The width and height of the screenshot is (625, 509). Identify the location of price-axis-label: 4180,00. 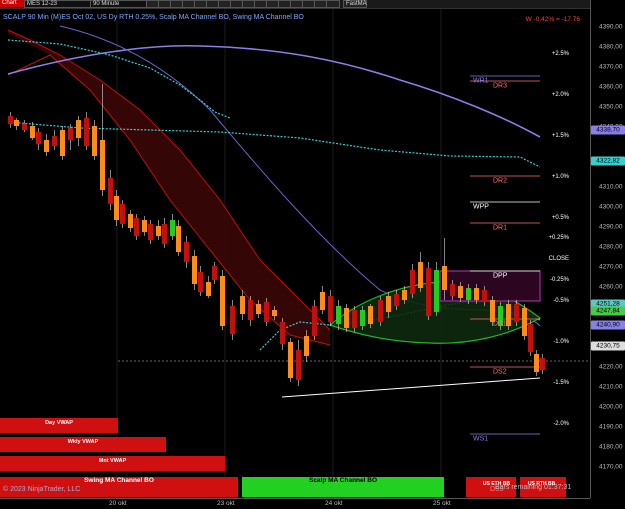
(611, 447).